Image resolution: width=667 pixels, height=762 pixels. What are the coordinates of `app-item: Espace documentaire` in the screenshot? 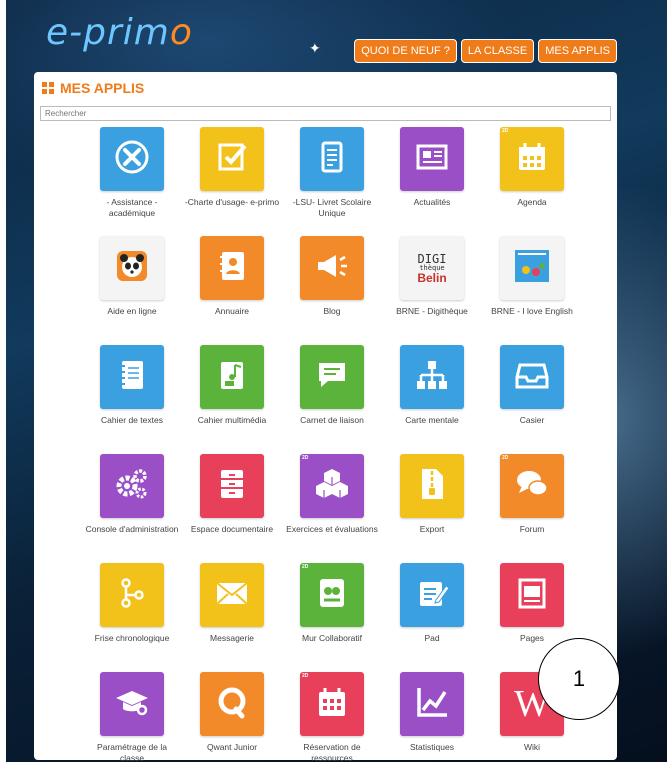 It's located at (232, 507).